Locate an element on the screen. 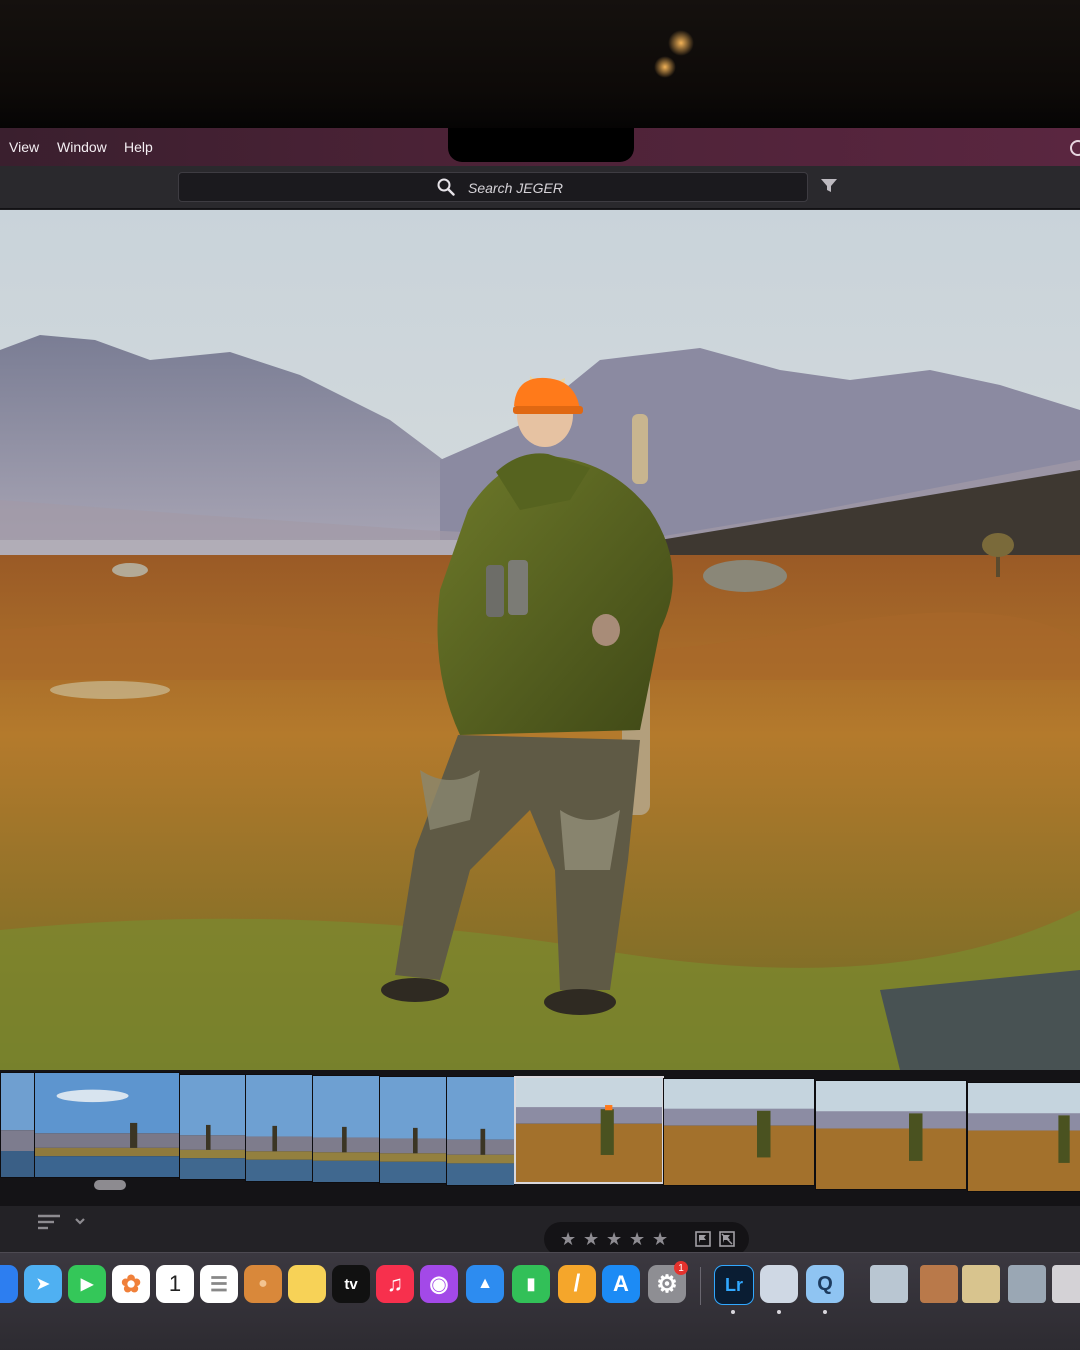  star-rating-2: ★ is located at coordinates (591, 1239).